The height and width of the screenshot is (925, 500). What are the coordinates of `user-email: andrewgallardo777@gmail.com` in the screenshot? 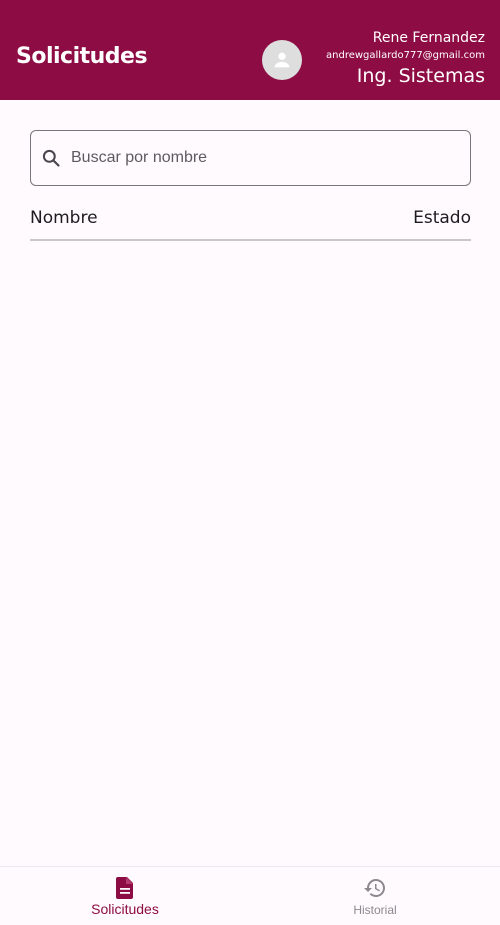 It's located at (405, 55).